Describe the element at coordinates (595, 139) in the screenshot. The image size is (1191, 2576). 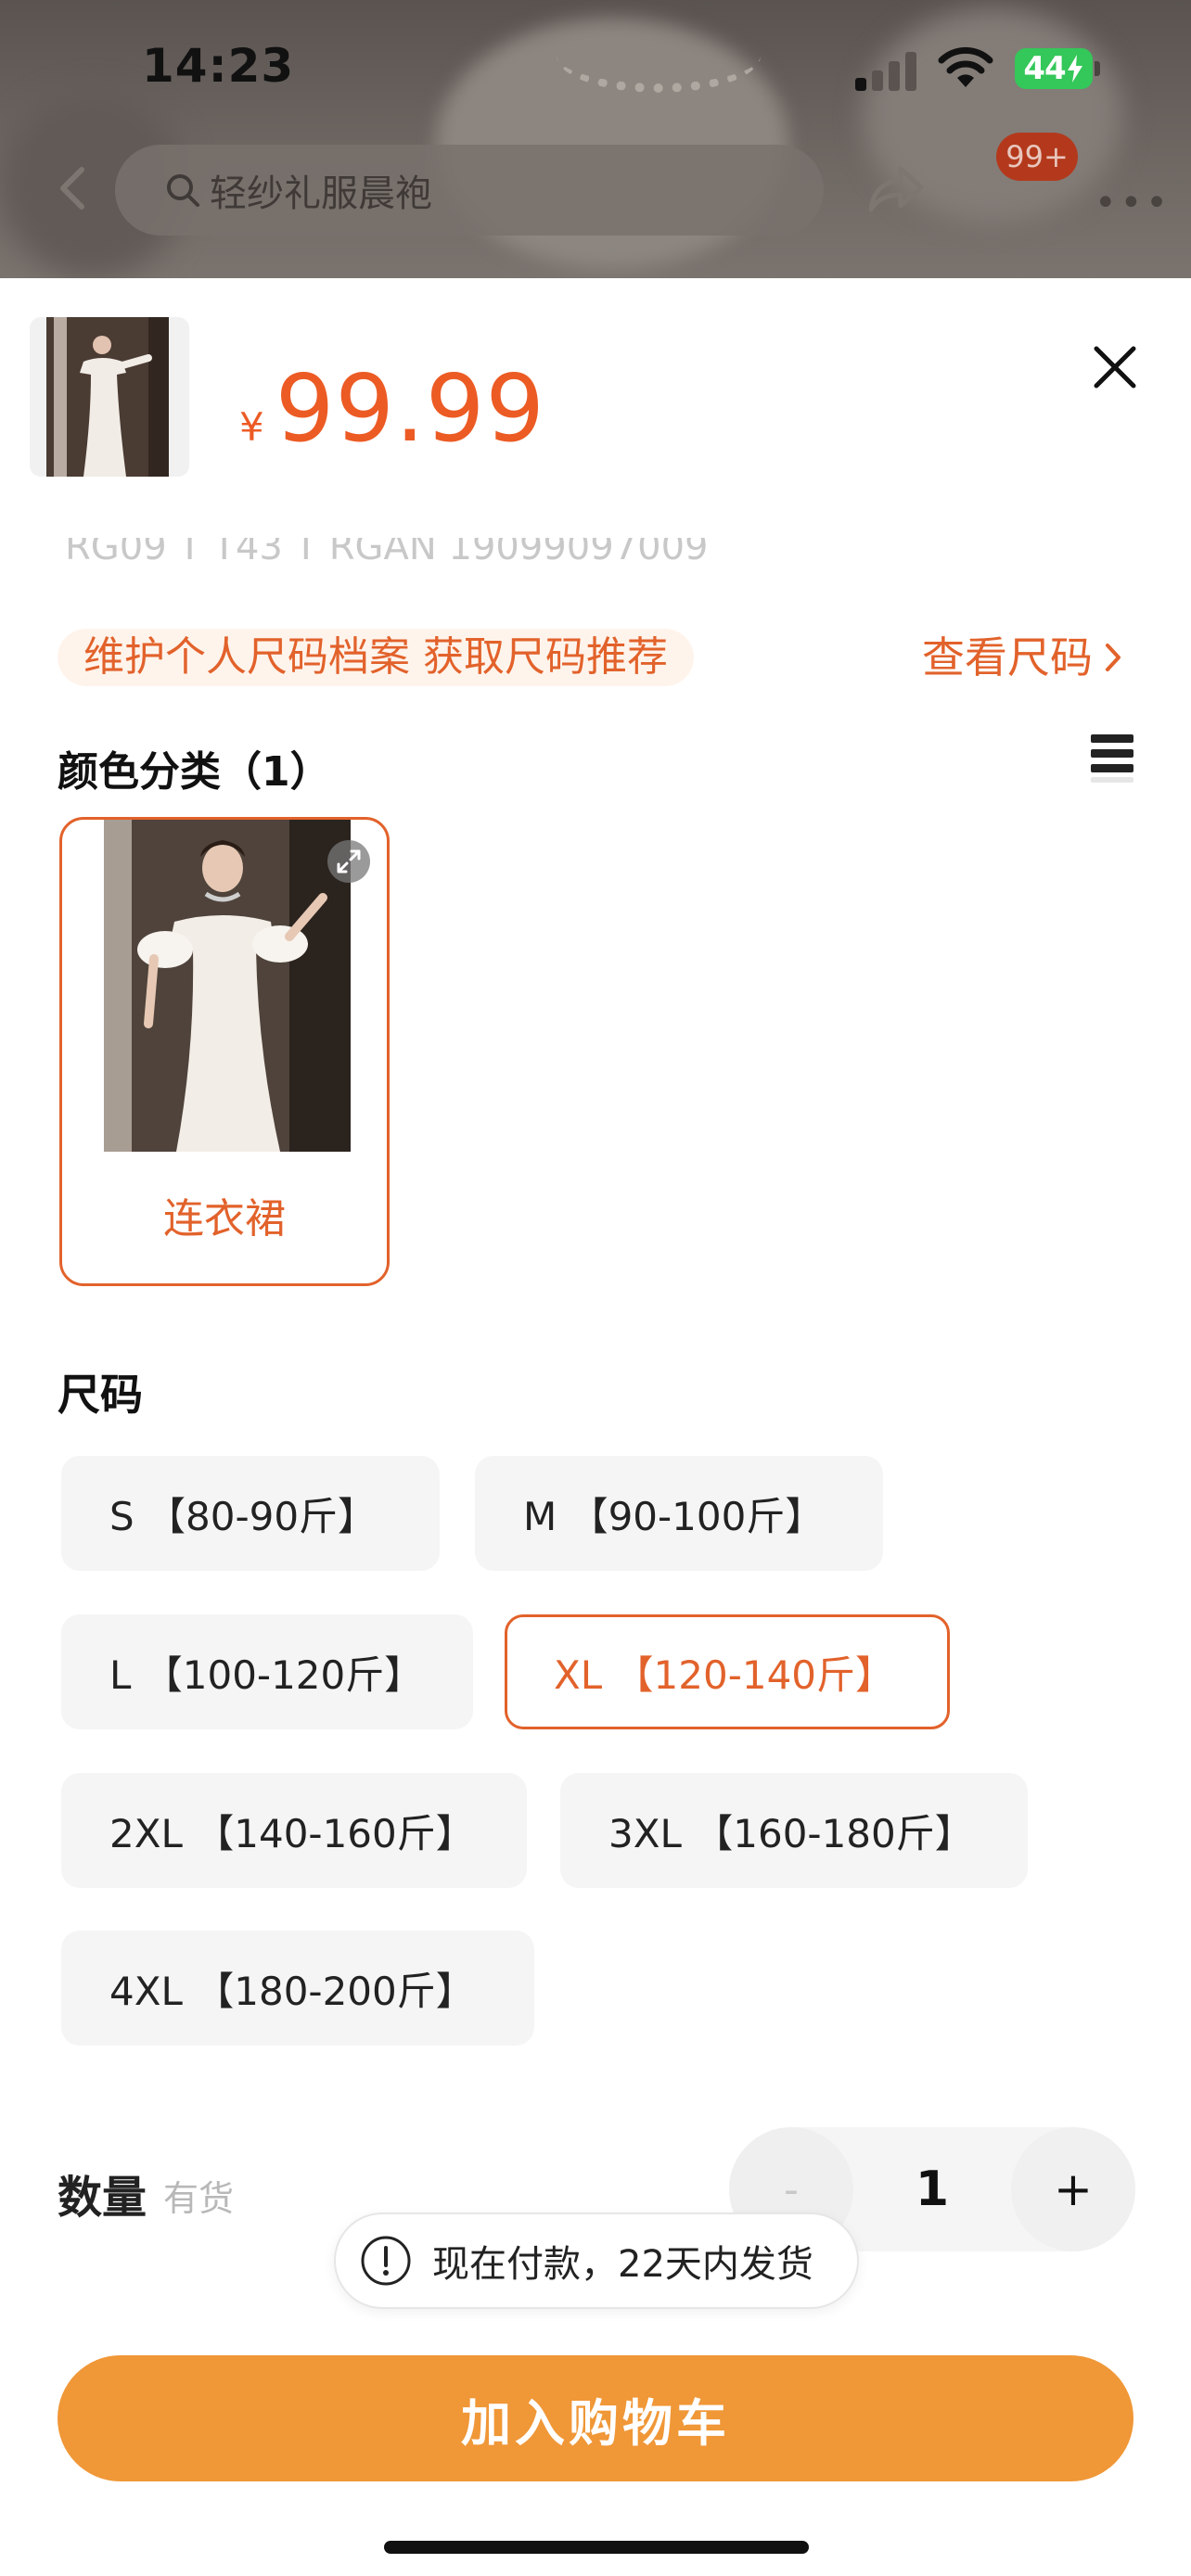
I see `dimmed-product-page: 14:23 44 轻纱礼服晨袍 99+ •••` at that location.